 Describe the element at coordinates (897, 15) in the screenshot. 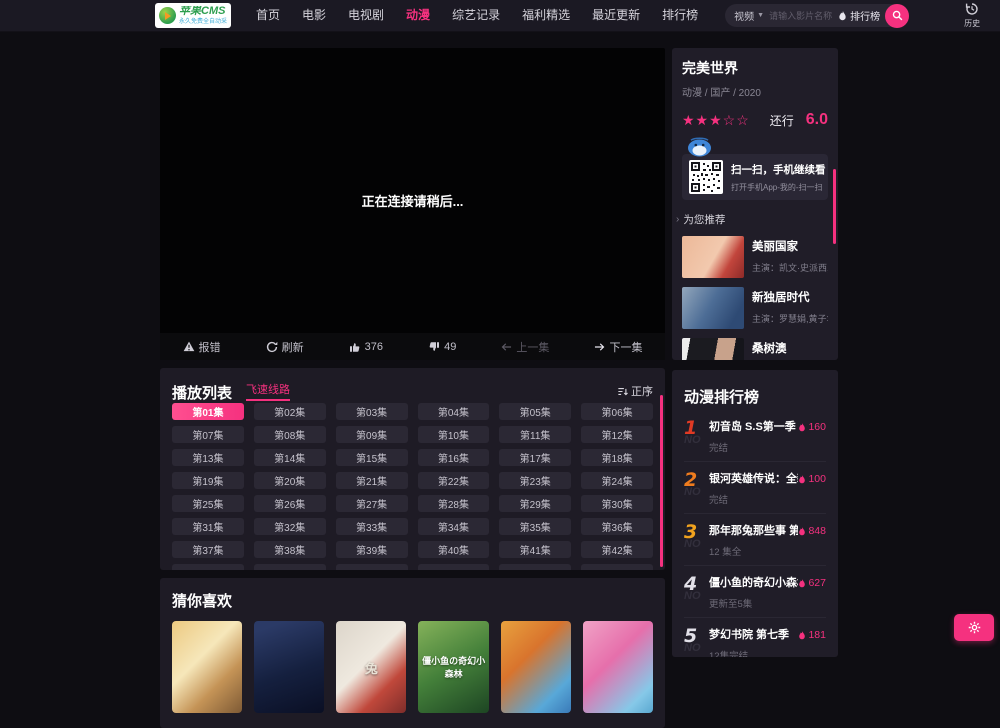

I see `search-button` at that location.